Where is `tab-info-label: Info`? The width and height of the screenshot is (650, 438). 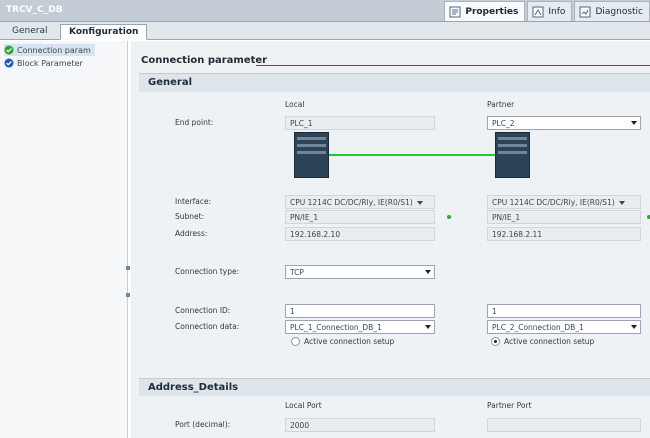
tab-info-label: Info is located at coordinates (557, 11).